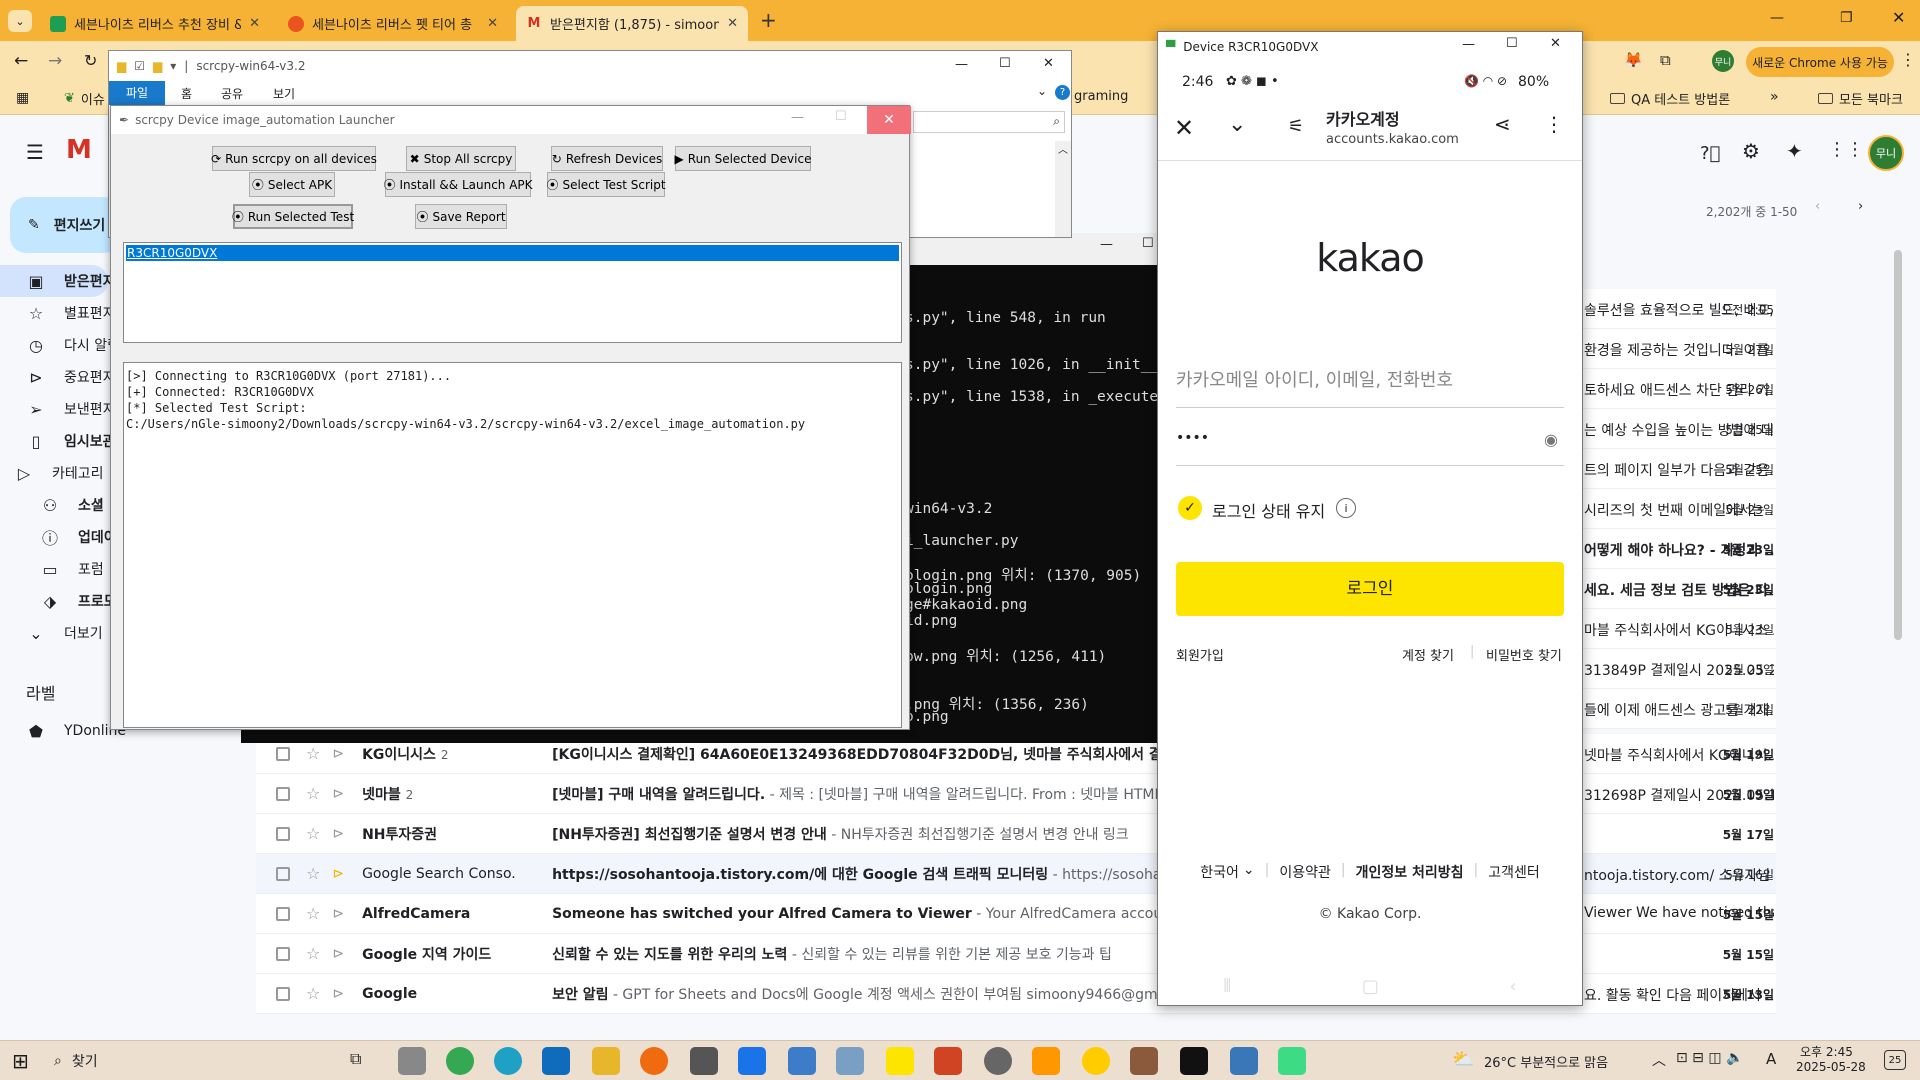  Describe the element at coordinates (1268, 510) in the screenshot. I see `keep-login-label: 로그인 상태 유지` at that location.